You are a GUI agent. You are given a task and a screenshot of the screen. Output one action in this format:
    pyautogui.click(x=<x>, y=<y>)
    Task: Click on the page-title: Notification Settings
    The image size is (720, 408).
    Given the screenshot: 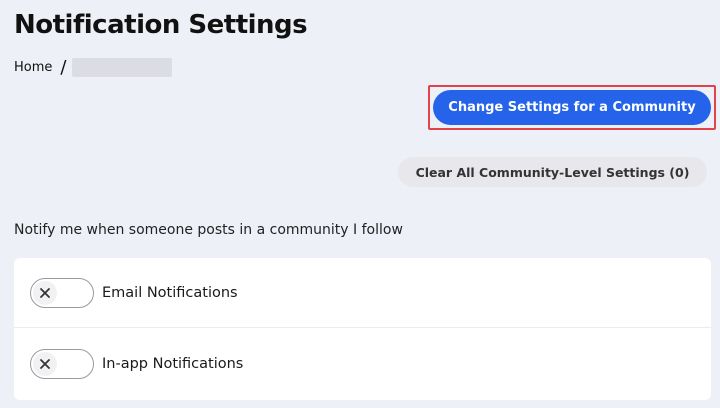 What is the action you would take?
    pyautogui.click(x=161, y=25)
    